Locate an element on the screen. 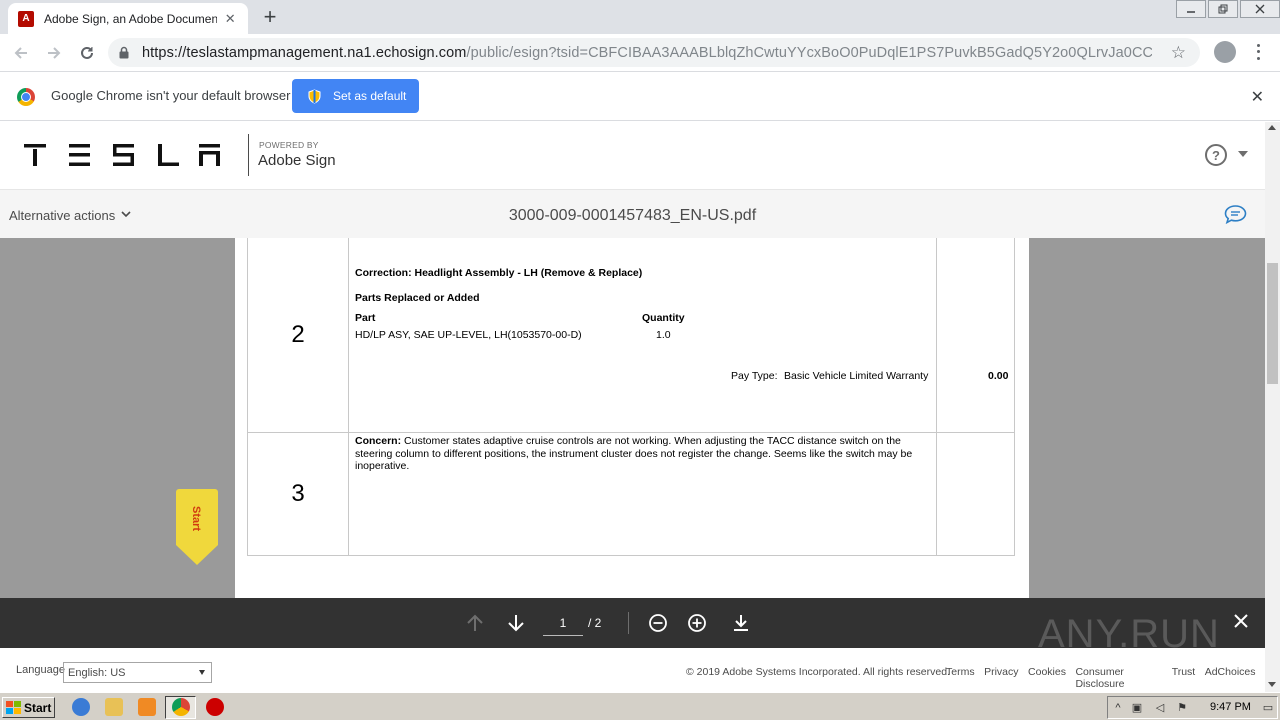 The height and width of the screenshot is (720, 1280). concern-label: Concern: is located at coordinates (378, 441).